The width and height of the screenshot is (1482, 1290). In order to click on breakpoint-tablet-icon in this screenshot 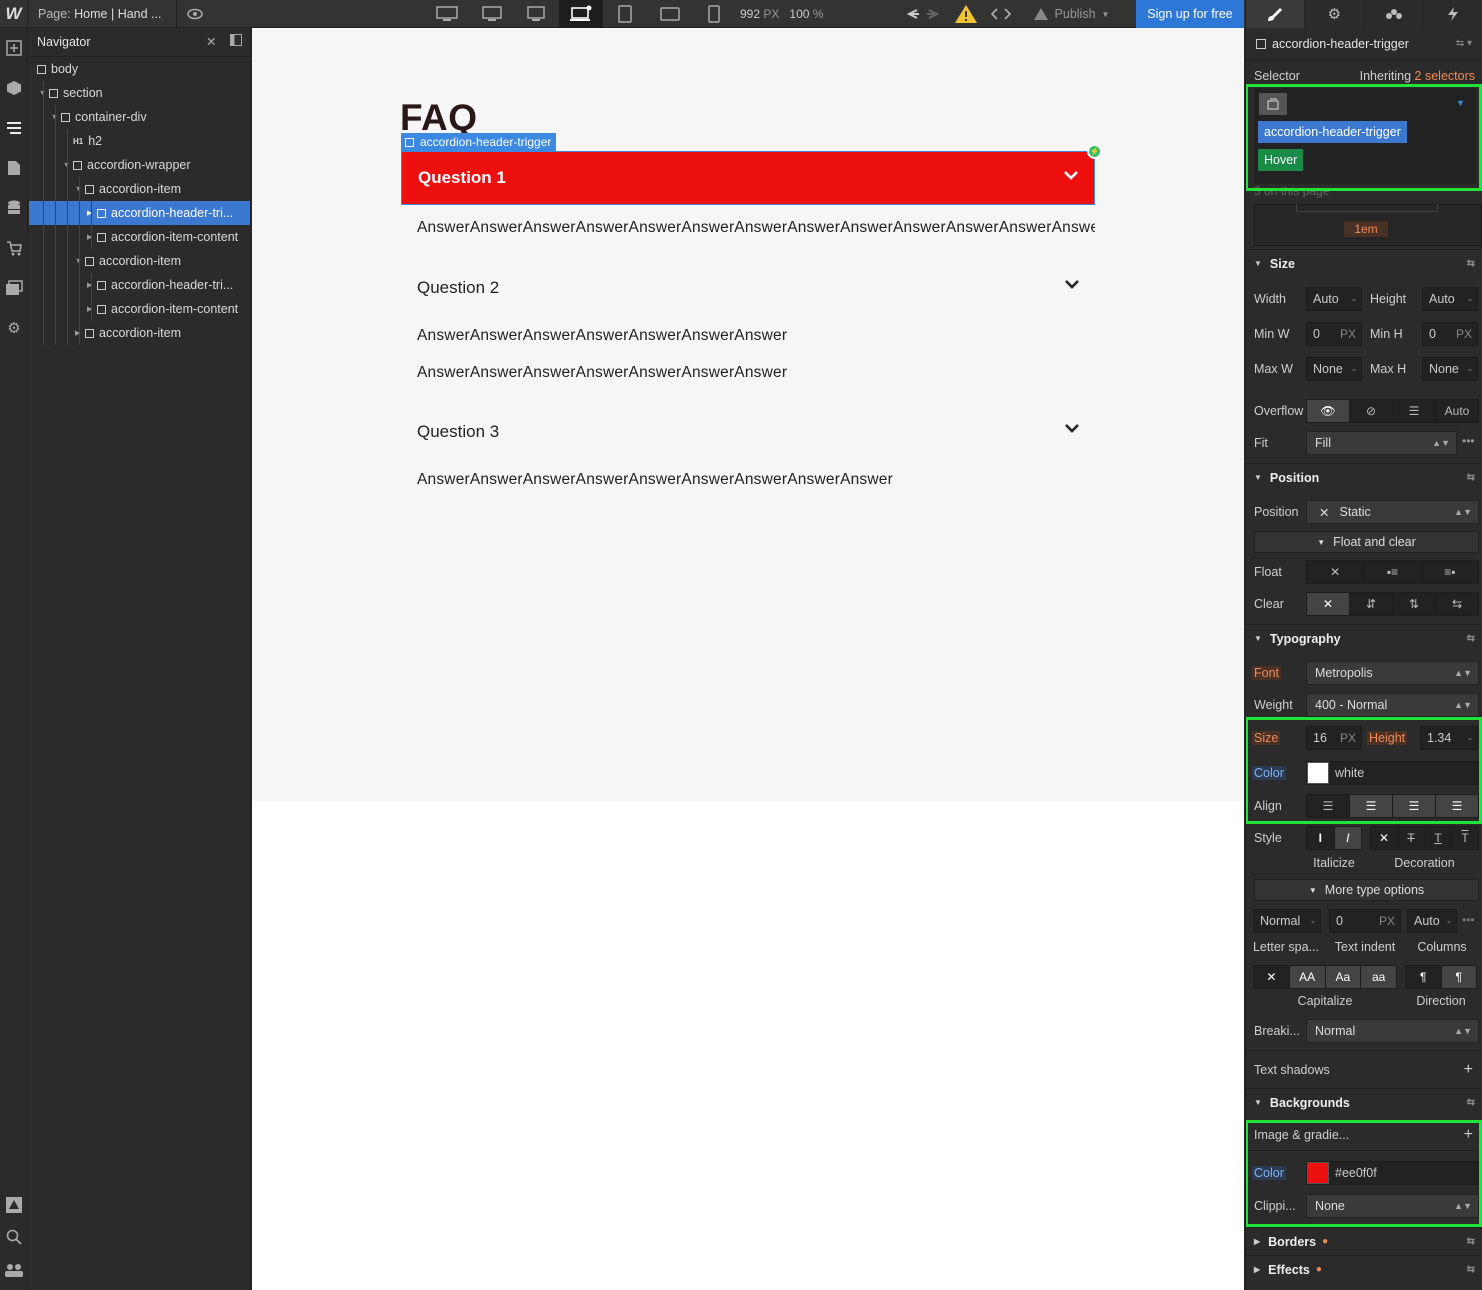, I will do `click(625, 14)`.